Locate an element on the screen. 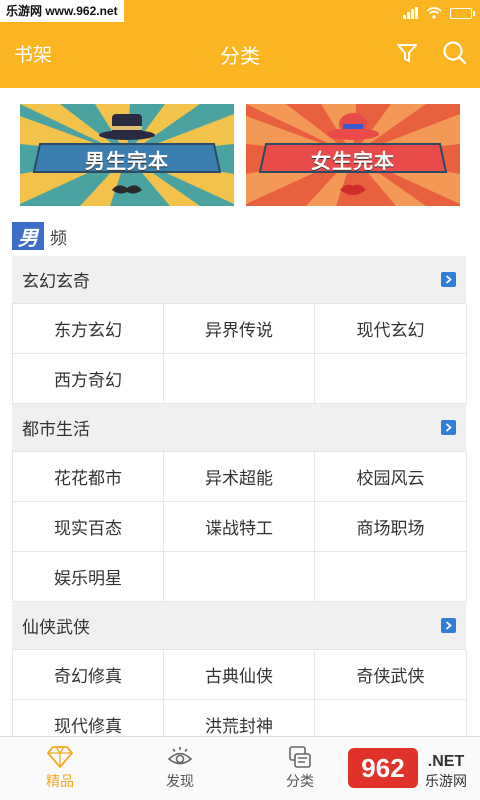  signal-icon is located at coordinates (410, 13).